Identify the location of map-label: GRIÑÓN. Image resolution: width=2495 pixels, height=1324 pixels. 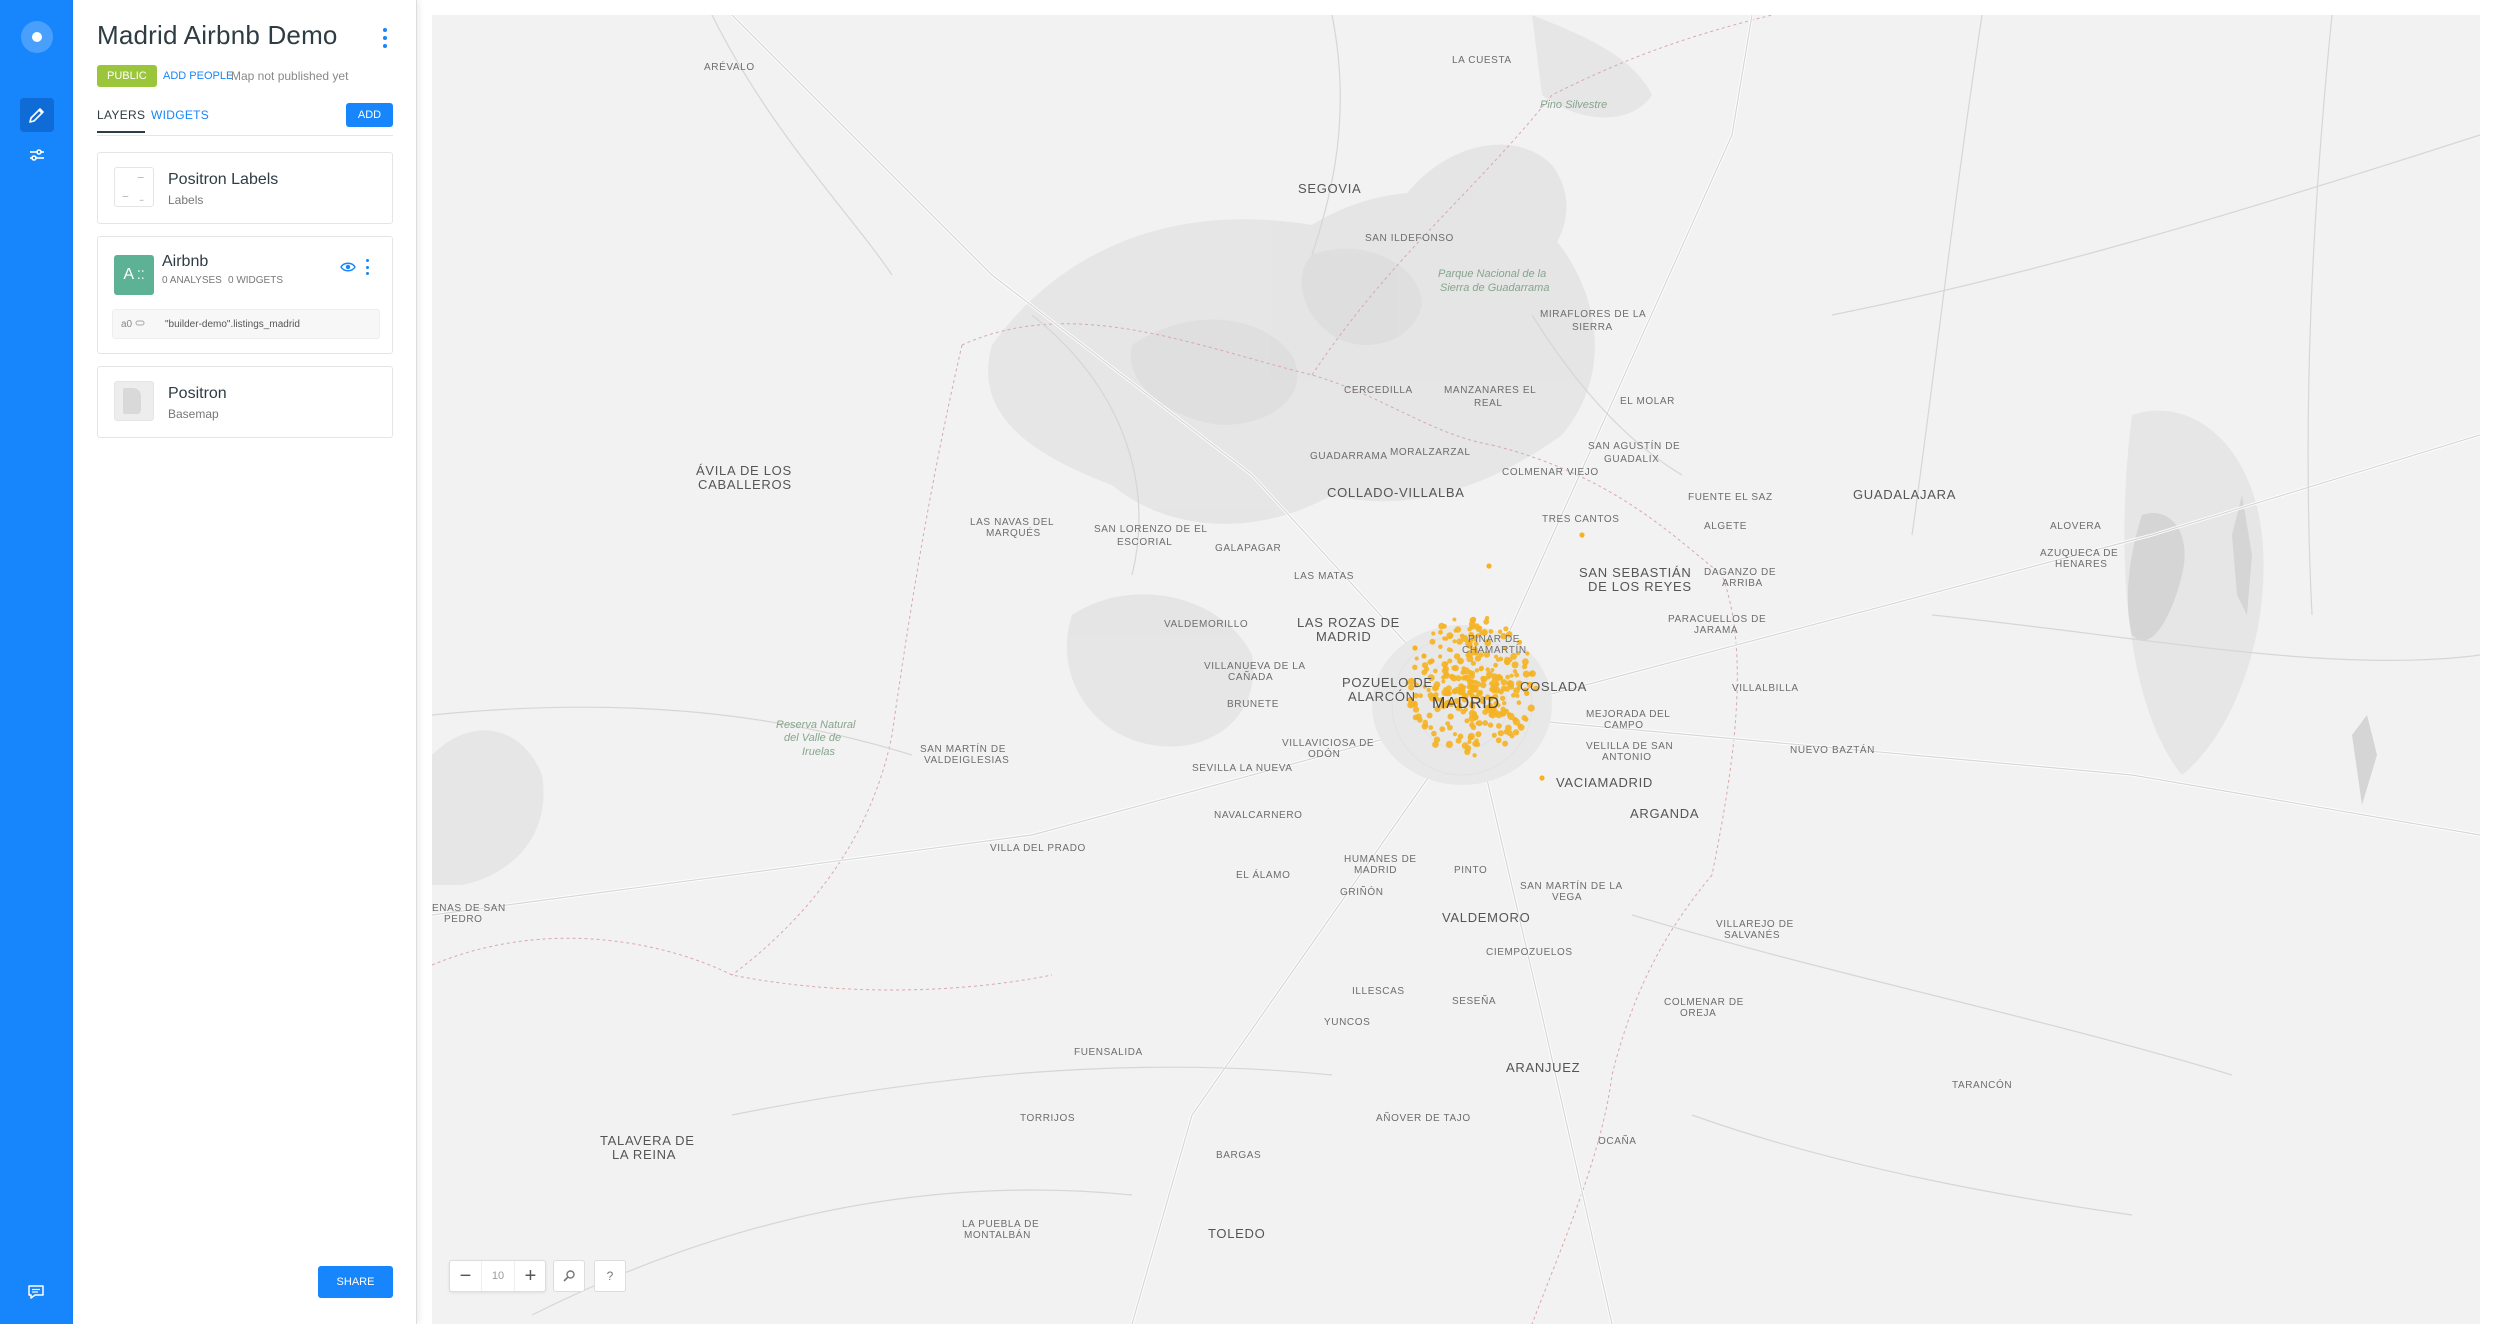
(1362, 891).